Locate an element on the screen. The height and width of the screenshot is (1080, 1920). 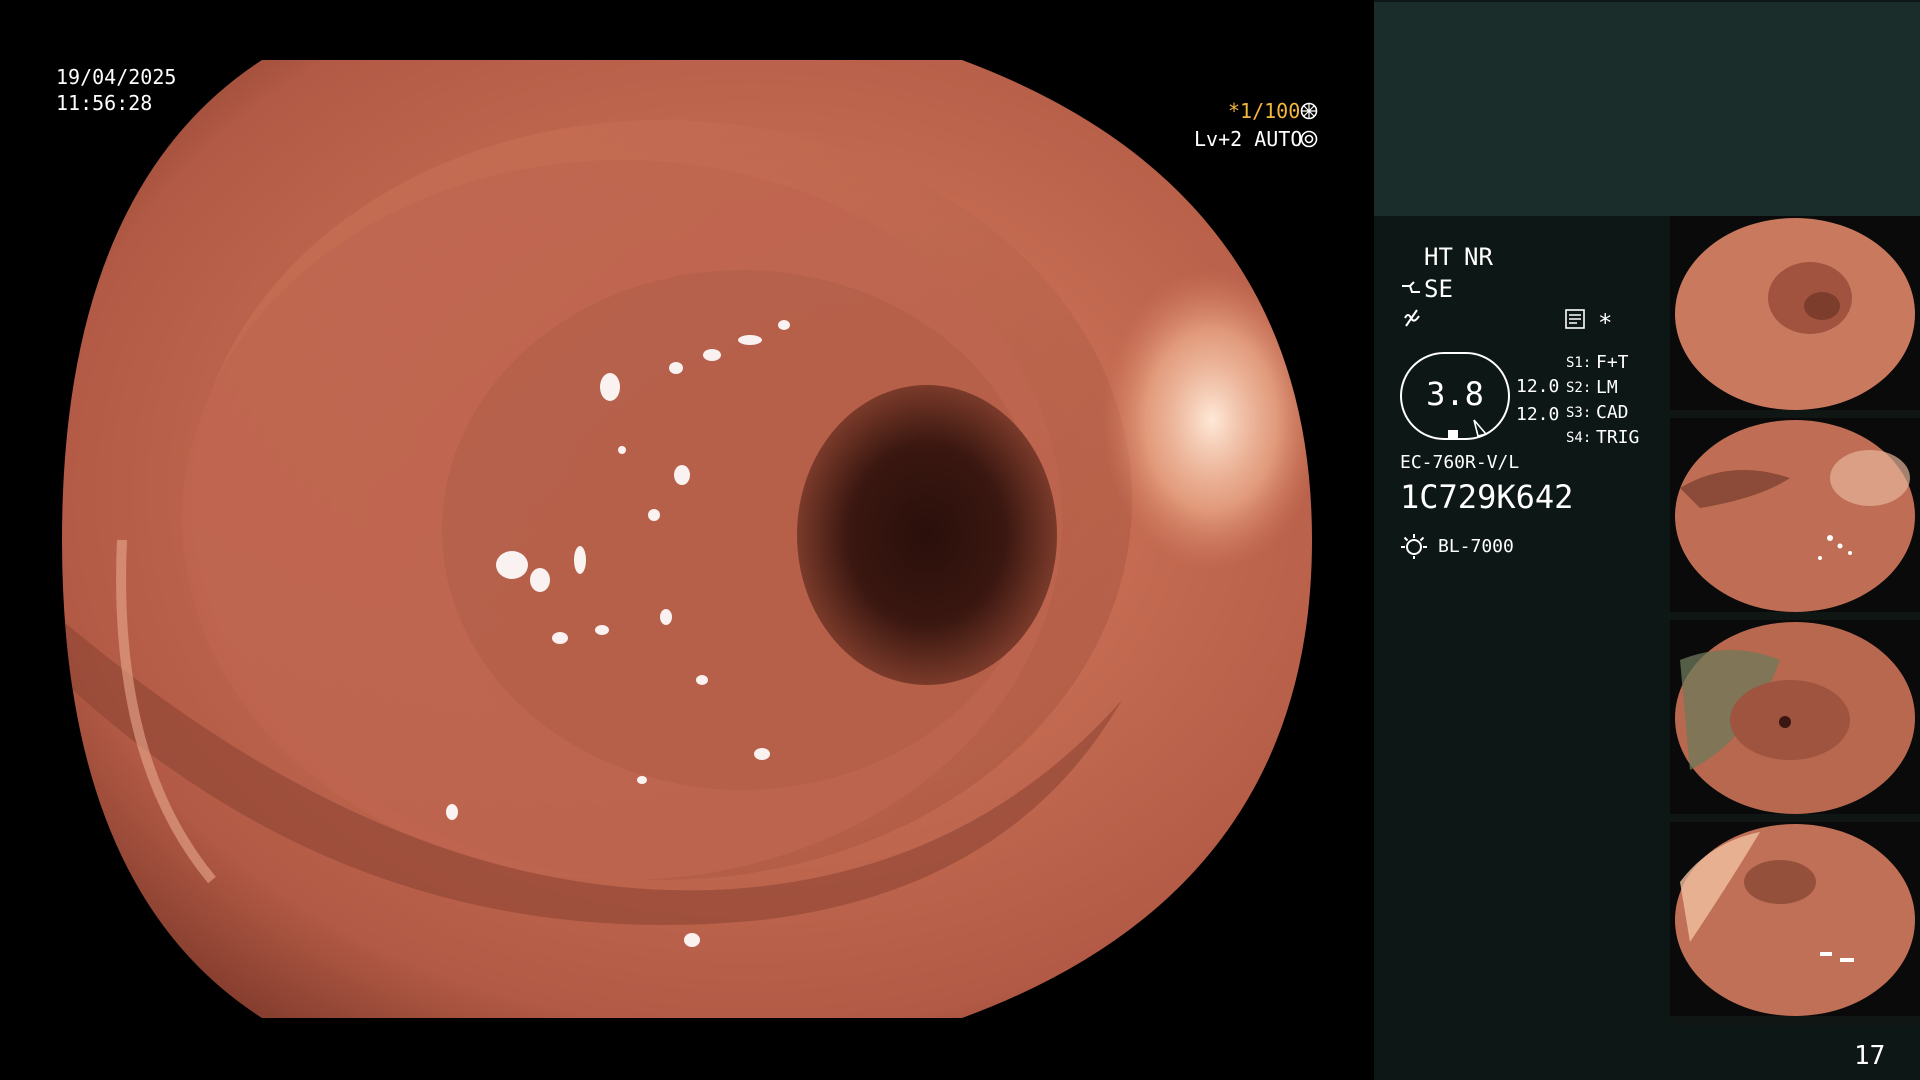
info-panel-header is located at coordinates (1647, 109).